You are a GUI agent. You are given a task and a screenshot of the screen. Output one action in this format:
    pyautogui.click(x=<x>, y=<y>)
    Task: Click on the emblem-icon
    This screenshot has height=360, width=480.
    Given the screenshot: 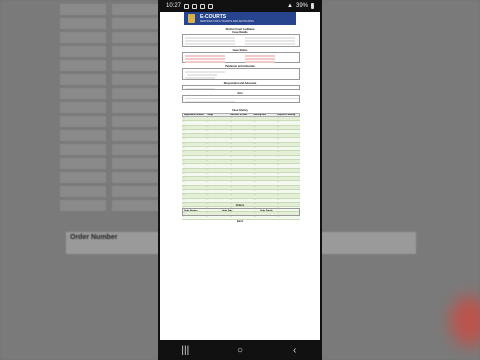 What is the action you would take?
    pyautogui.click(x=191, y=18)
    